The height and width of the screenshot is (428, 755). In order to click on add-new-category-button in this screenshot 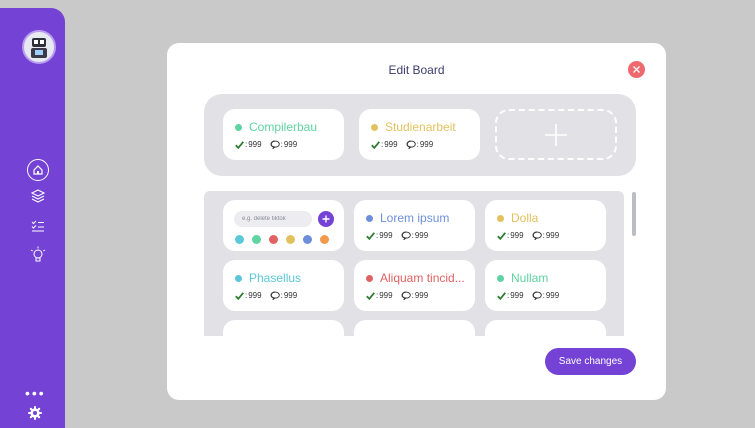, I will do `click(326, 219)`.